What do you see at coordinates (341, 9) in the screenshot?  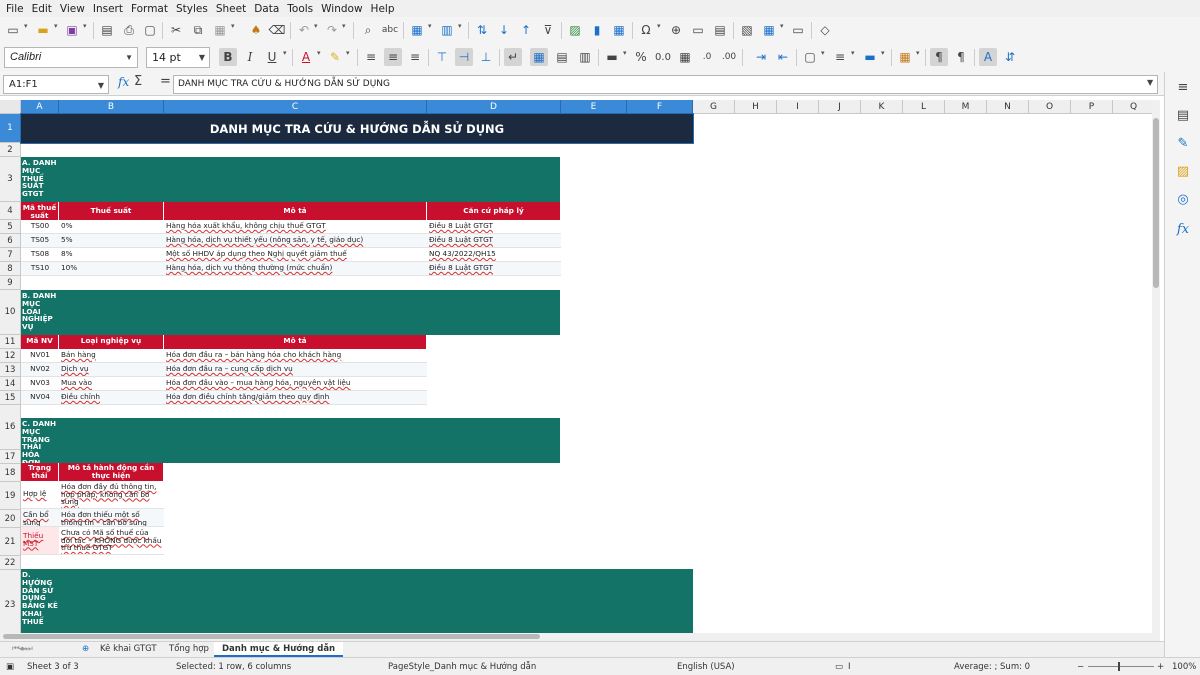 I see `menu-window: Window` at bounding box center [341, 9].